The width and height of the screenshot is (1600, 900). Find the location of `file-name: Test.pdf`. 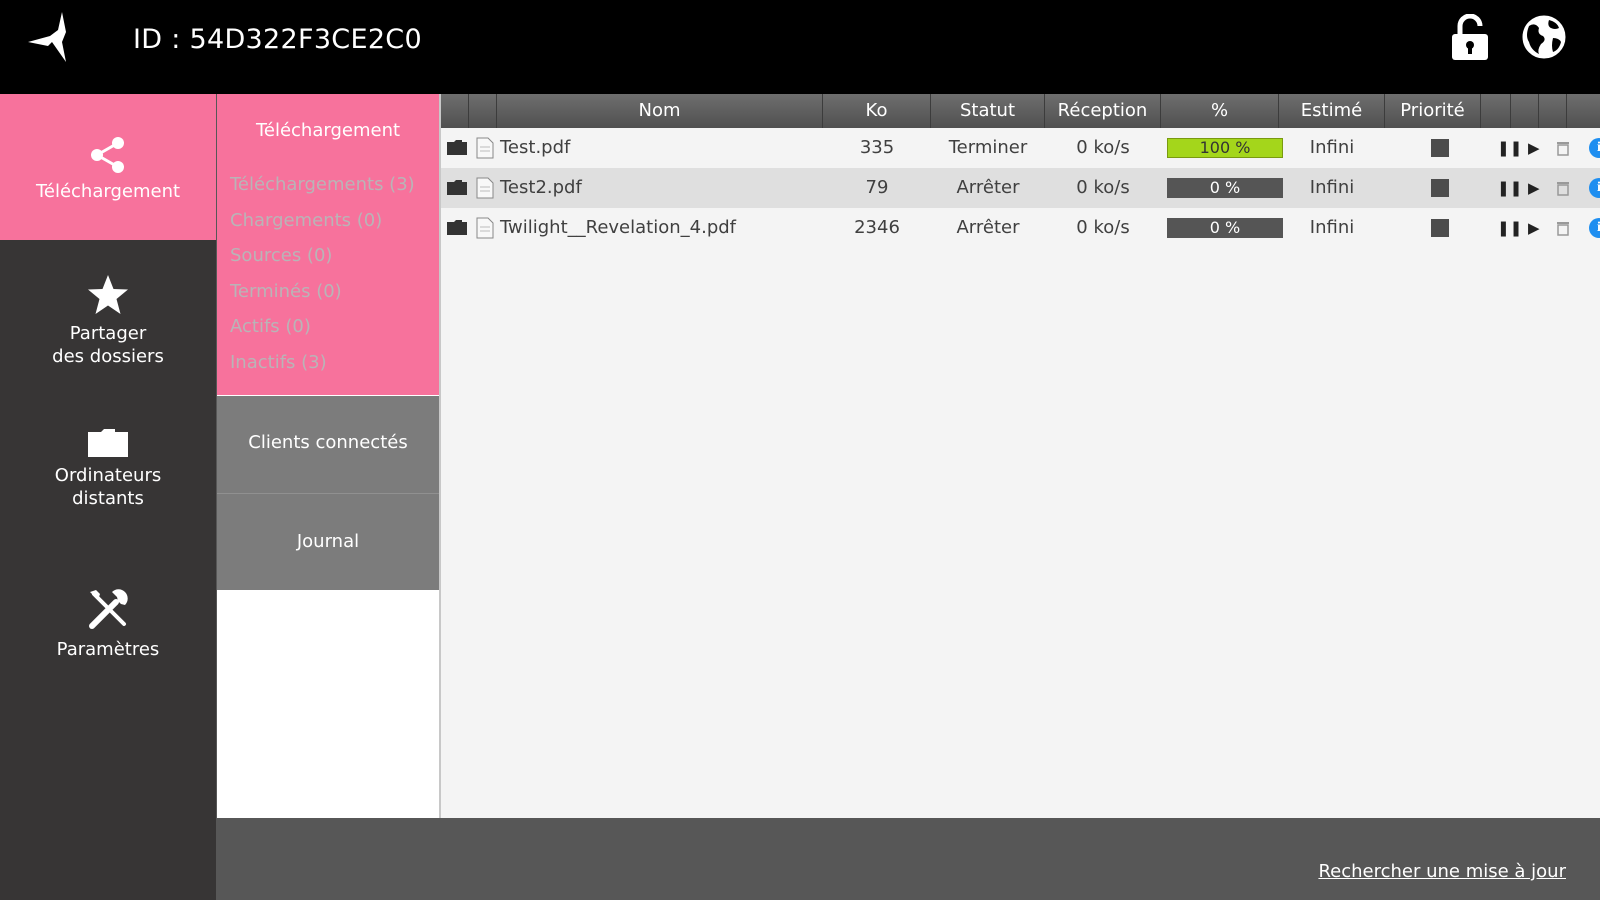

file-name: Test.pdf is located at coordinates (535, 147).